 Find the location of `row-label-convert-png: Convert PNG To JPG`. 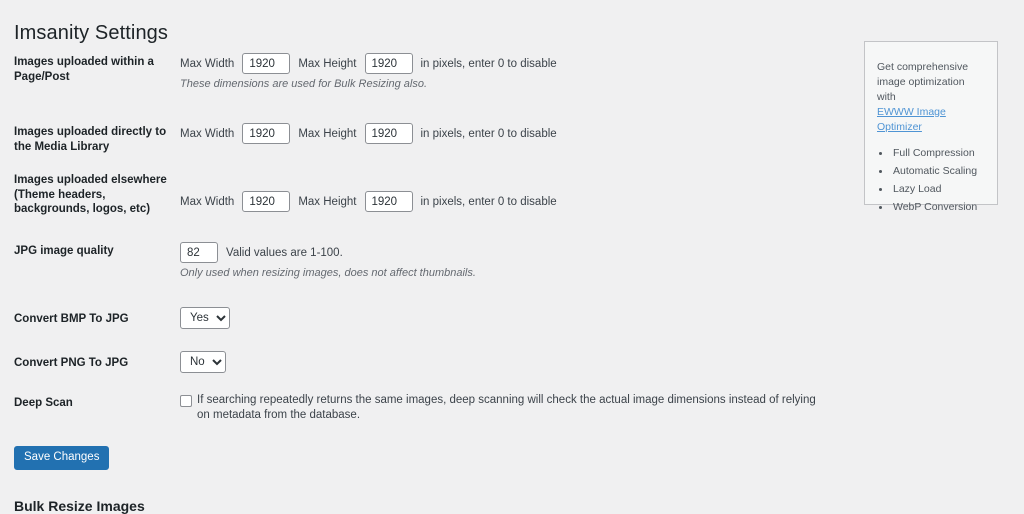

row-label-convert-png: Convert PNG To JPG is located at coordinates (71, 363).